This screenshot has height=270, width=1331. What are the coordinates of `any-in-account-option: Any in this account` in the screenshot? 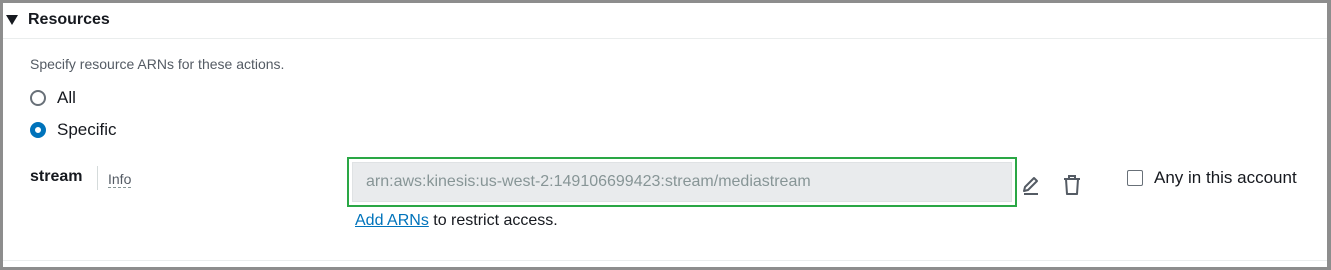 It's located at (1212, 178).